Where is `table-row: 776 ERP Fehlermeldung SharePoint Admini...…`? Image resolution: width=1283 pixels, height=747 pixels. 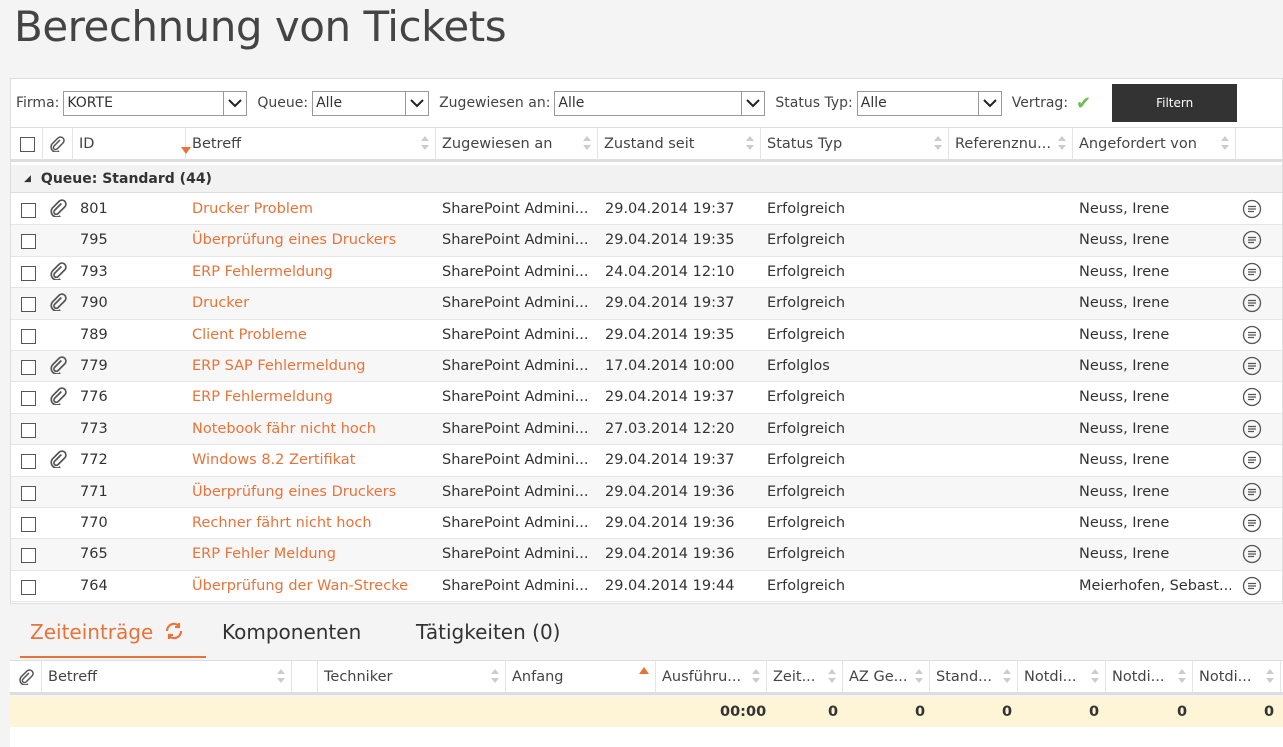 table-row: 776 ERP Fehlermeldung SharePoint Admini...… is located at coordinates (646, 398).